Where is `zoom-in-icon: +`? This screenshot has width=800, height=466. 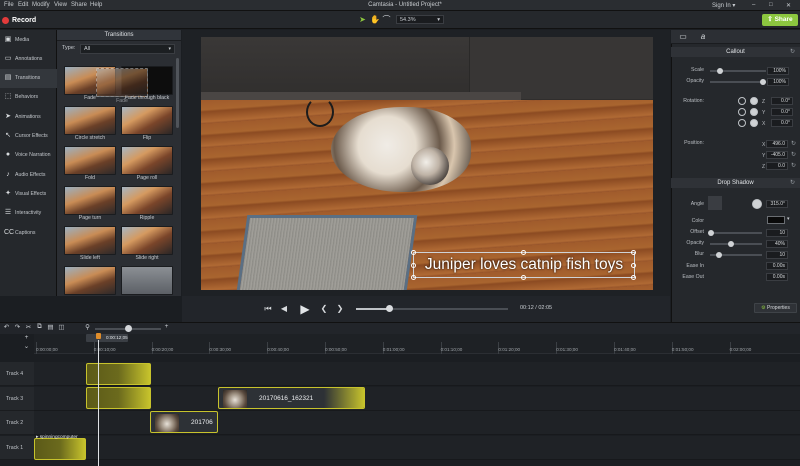 zoom-in-icon: + is located at coordinates (166, 326).